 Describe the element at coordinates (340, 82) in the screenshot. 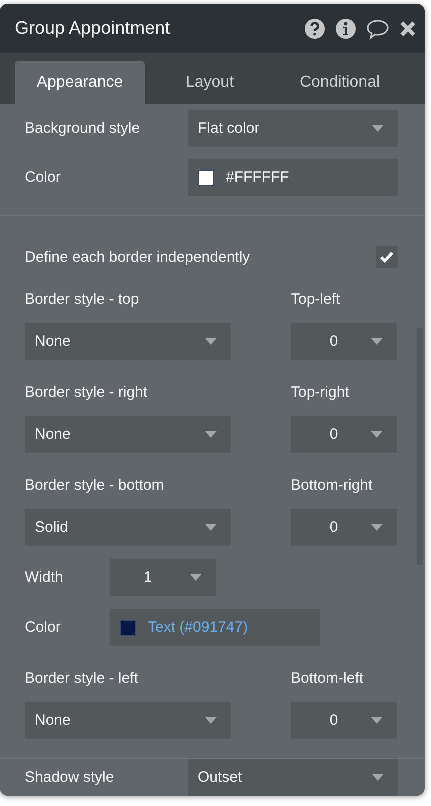

I see `tab: Conditional` at that location.